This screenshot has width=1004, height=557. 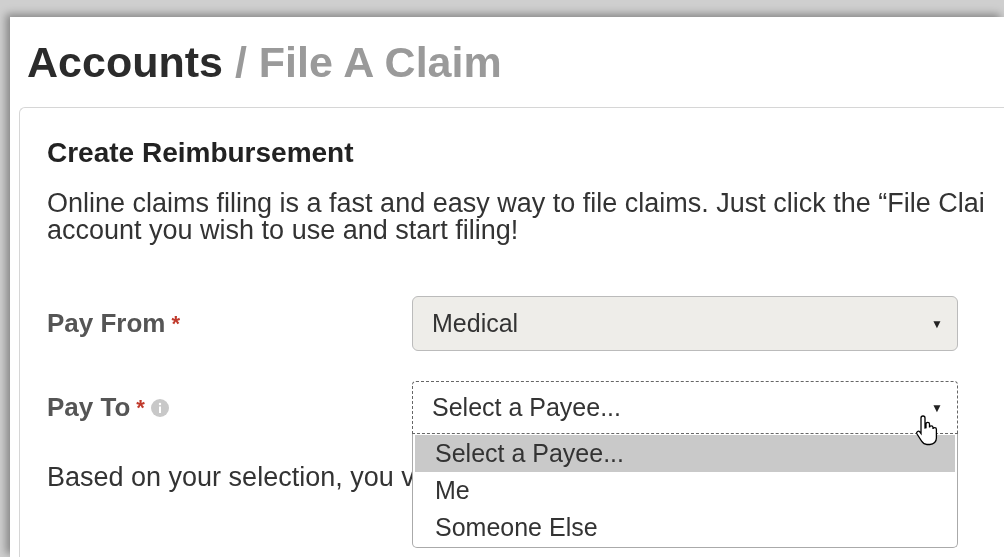 What do you see at coordinates (265, 62) in the screenshot?
I see `page-title: Accounts / File A Claim` at bounding box center [265, 62].